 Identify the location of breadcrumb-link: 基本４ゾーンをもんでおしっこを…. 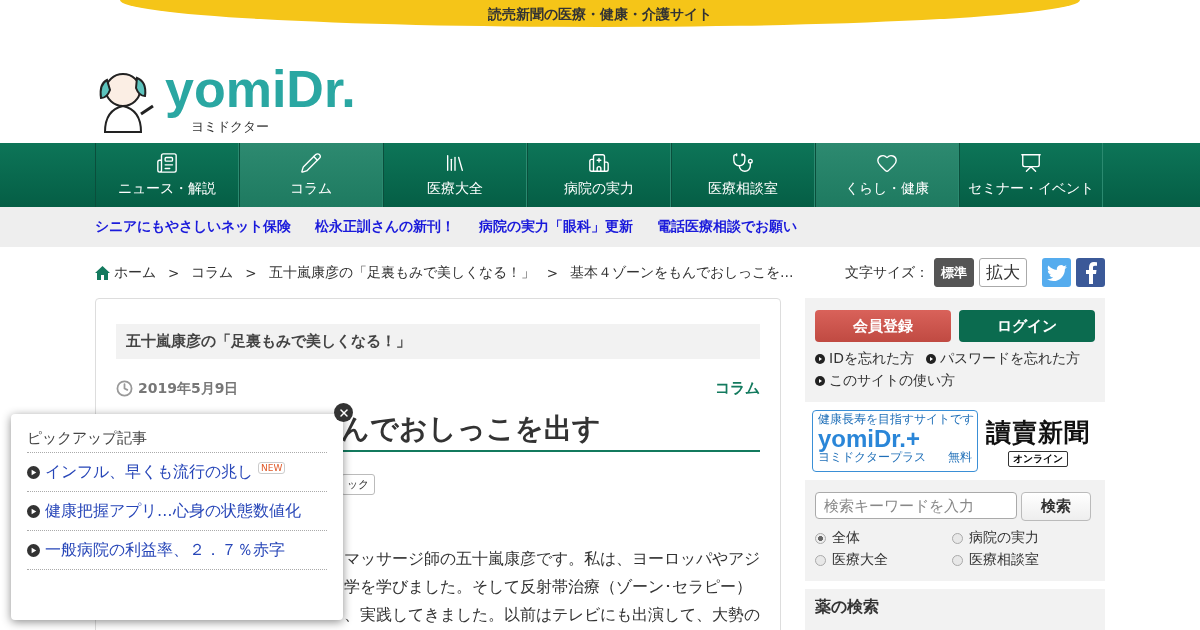
(681, 272).